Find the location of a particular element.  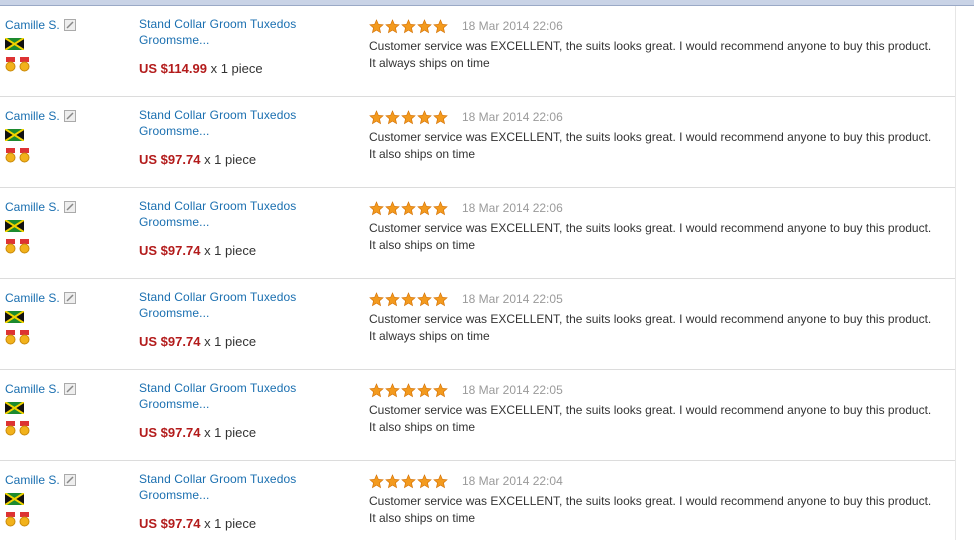

feedback-date: 18 Mar 2014 22:06 is located at coordinates (512, 26).